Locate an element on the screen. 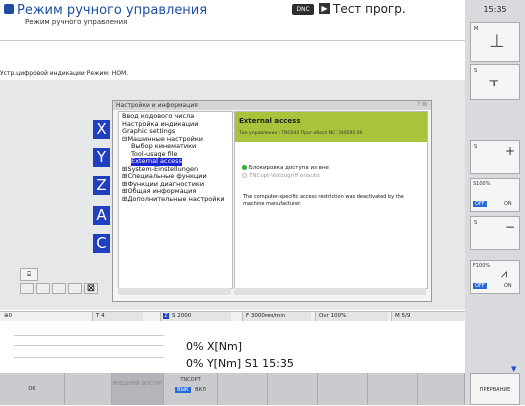  readout-x: 0% X[Nm] is located at coordinates (214, 346).